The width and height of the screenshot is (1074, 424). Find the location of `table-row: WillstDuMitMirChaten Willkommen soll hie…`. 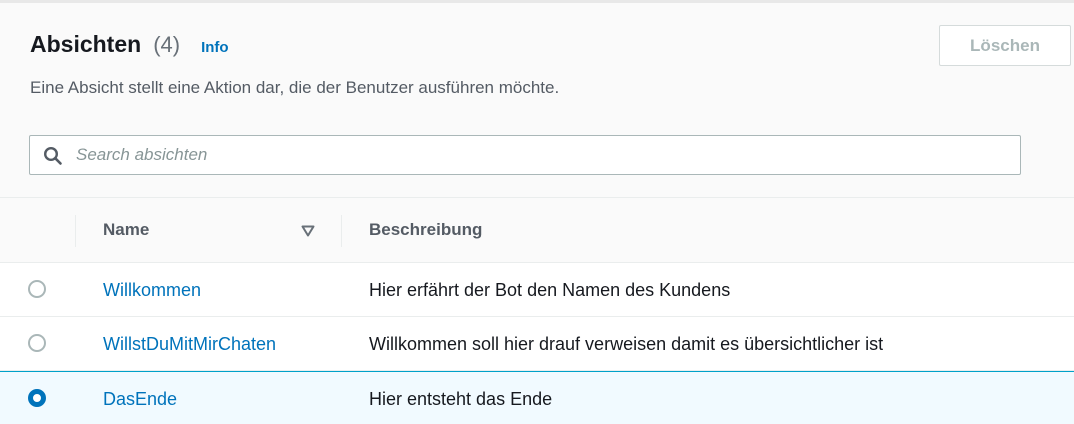

table-row: WillstDuMitMirChaten Willkommen soll hie… is located at coordinates (537, 344).